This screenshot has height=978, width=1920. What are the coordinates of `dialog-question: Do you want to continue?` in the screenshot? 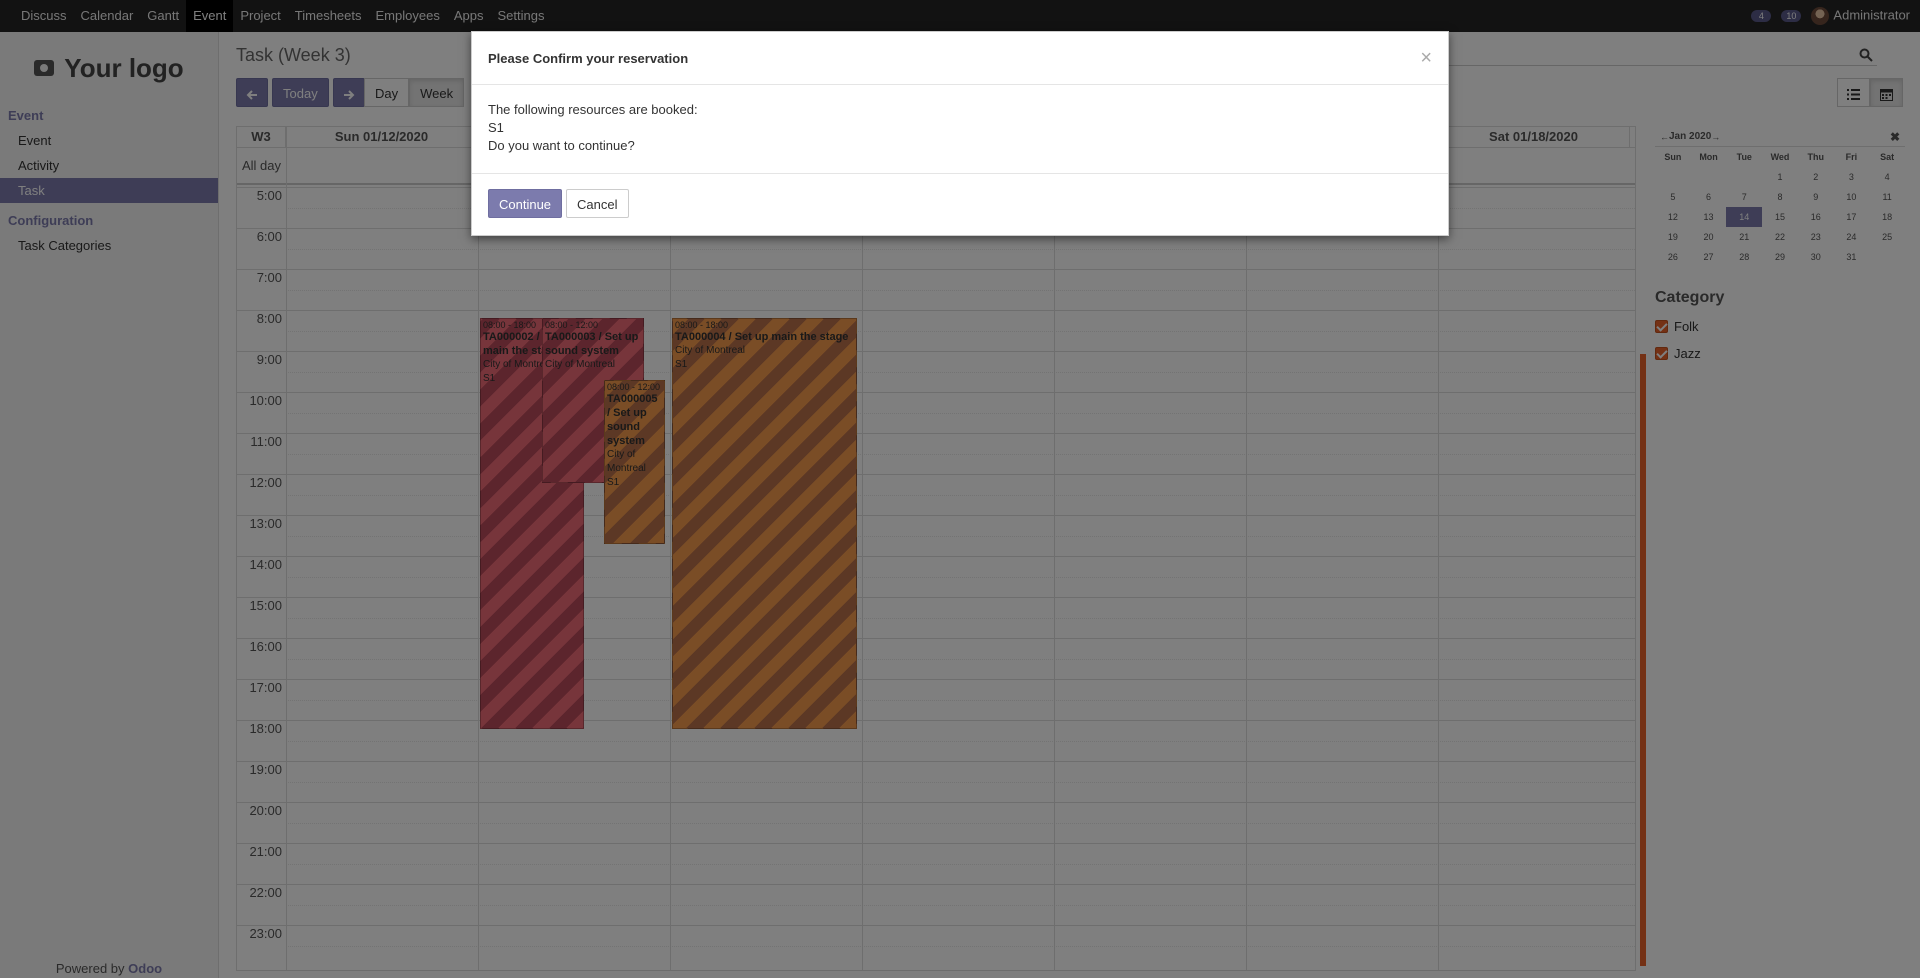 It's located at (561, 145).